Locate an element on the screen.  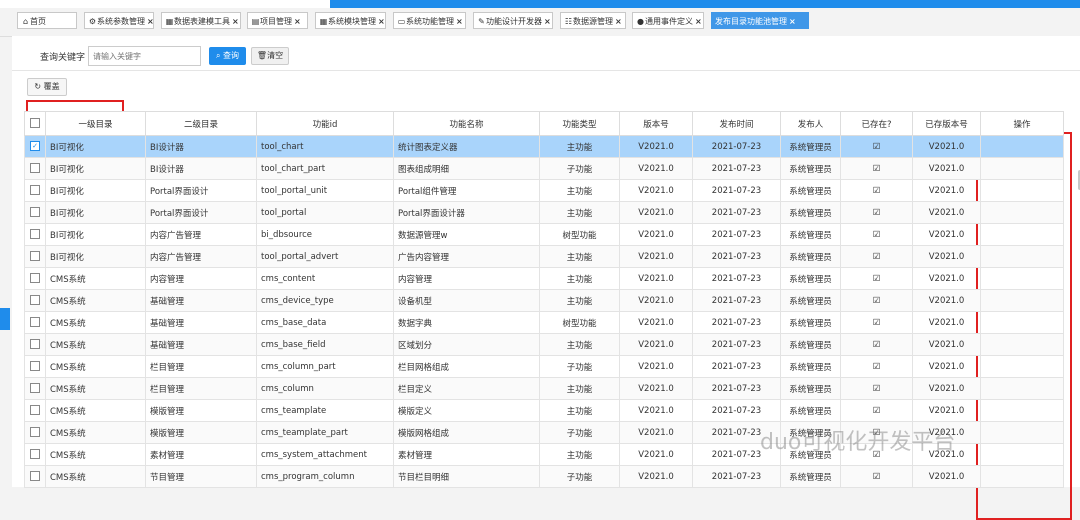
tab-9: ●通用事件定义 × is located at coordinates (668, 20).